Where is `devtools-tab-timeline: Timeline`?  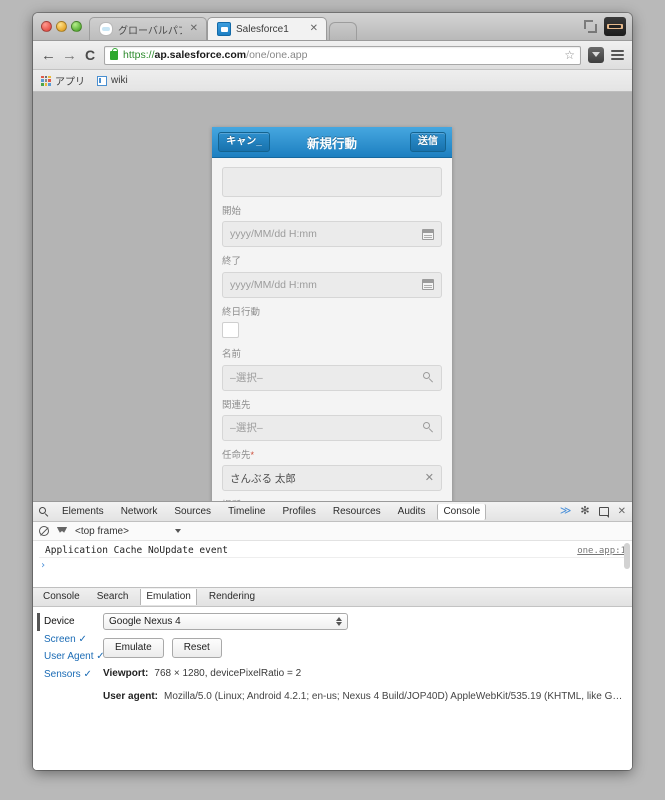 devtools-tab-timeline: Timeline is located at coordinates (246, 512).